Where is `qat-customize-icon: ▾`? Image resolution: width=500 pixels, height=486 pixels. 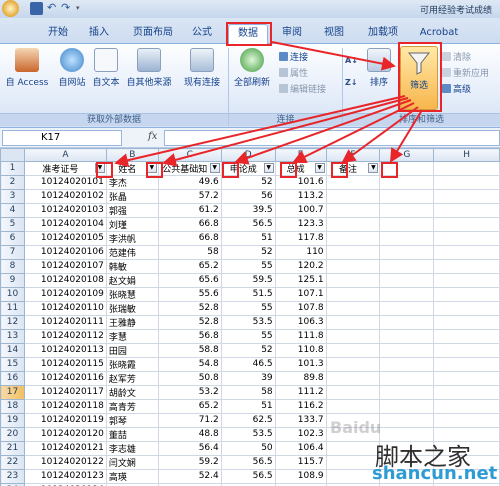 qat-customize-icon: ▾ is located at coordinates (82, 8).